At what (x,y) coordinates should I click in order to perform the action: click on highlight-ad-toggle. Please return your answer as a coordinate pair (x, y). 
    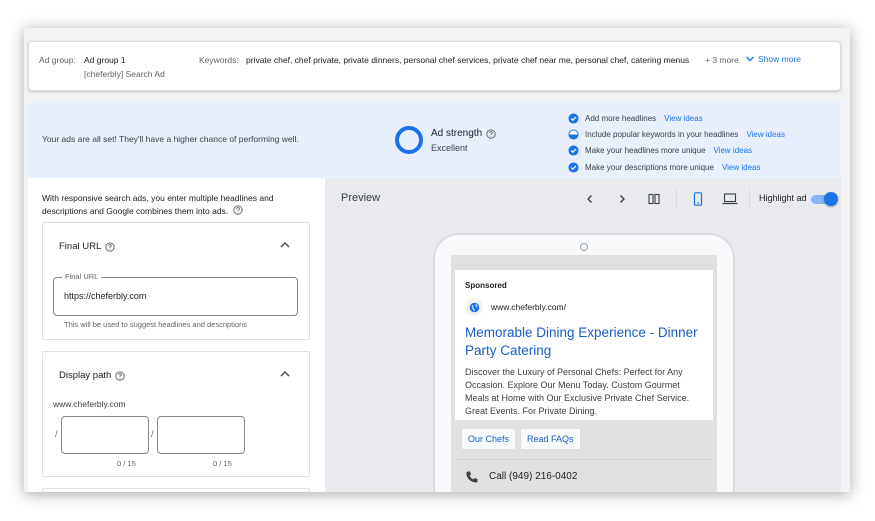
    Looking at the image, I should click on (824, 199).